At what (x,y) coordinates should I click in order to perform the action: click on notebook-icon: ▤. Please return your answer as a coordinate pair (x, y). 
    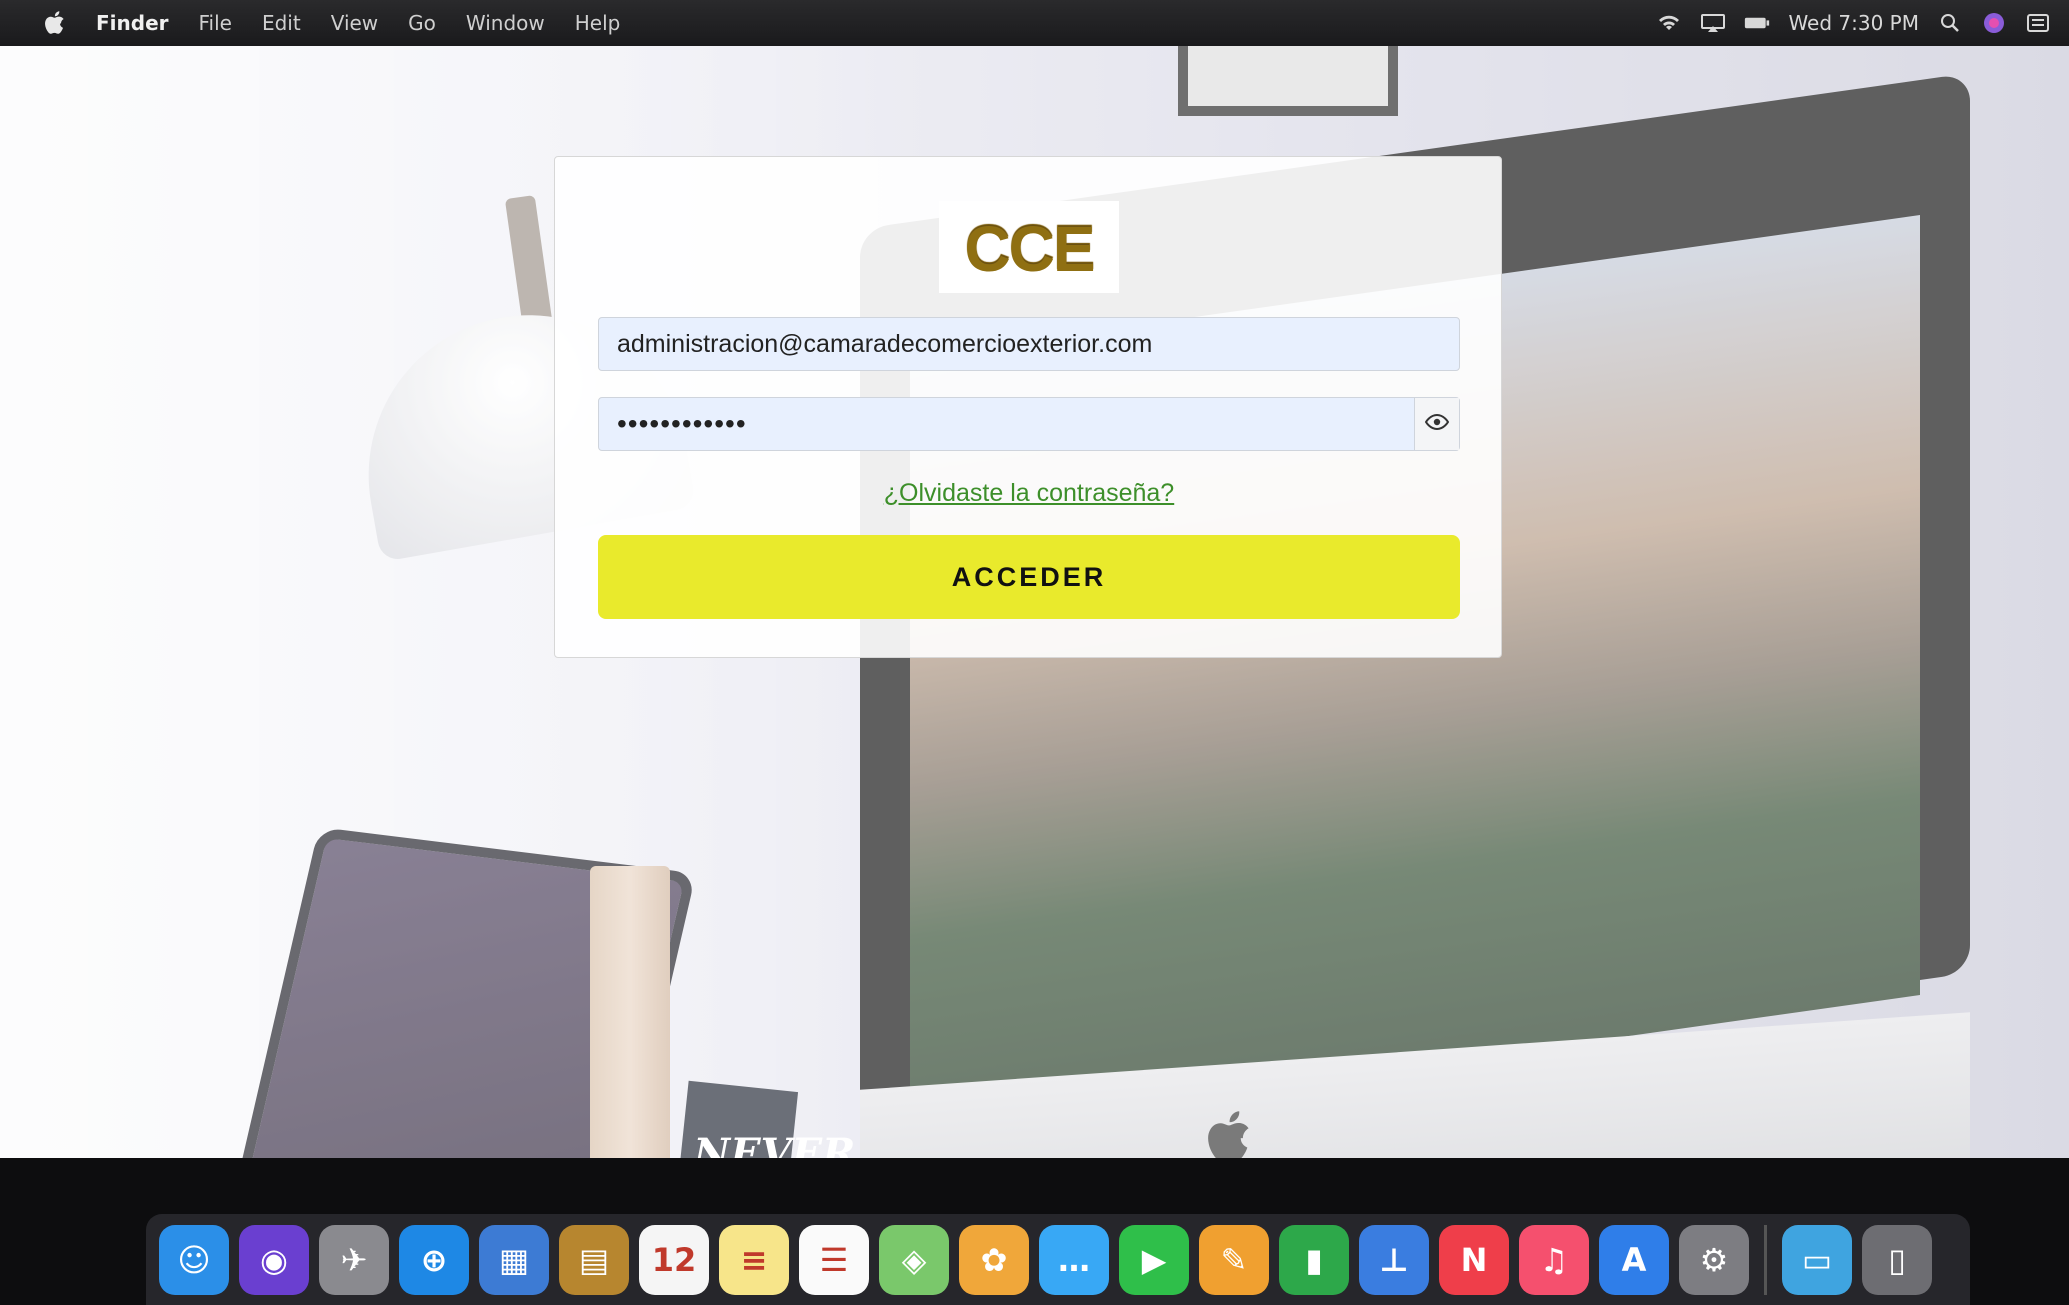
    Looking at the image, I should click on (594, 1259).